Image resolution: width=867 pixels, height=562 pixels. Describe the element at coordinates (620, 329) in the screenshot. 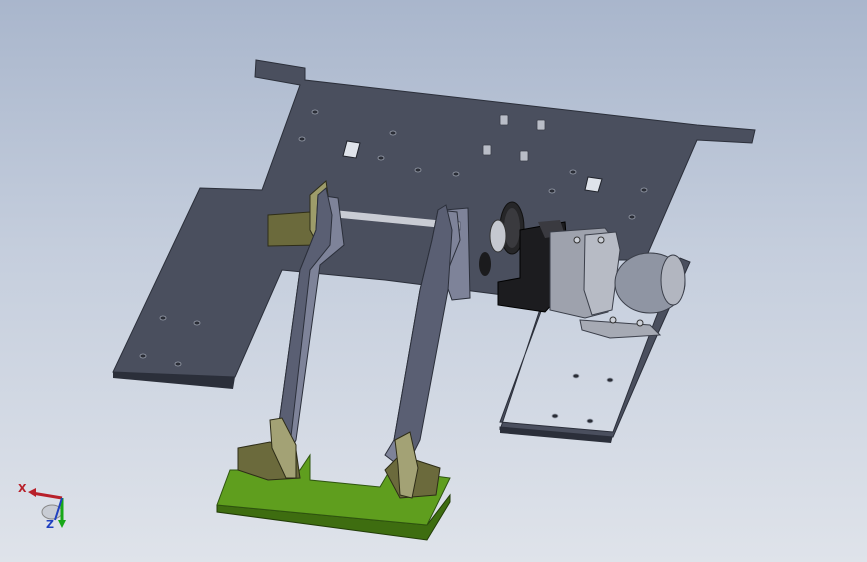

I see `motor-mount-plate` at that location.